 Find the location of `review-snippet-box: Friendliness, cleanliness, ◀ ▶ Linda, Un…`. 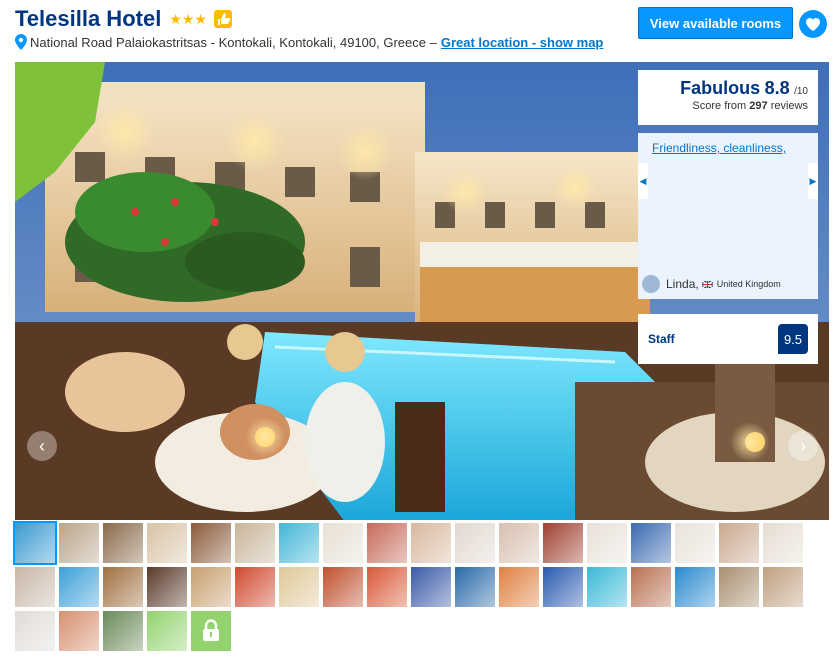

review-snippet-box: Friendliness, cleanliness, ◀ ▶ Linda, Un… is located at coordinates (728, 216).